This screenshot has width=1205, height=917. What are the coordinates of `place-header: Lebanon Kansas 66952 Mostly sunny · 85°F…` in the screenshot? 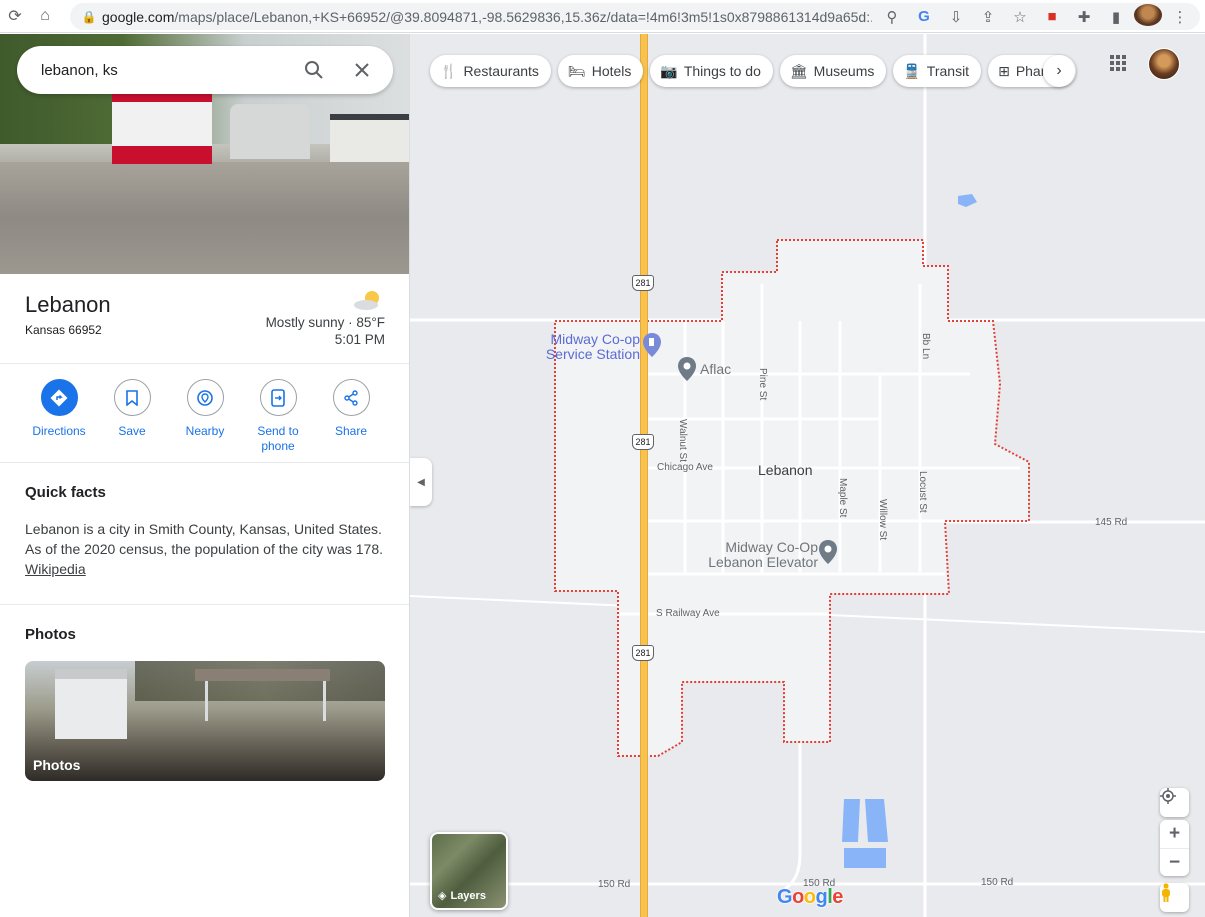 It's located at (204, 319).